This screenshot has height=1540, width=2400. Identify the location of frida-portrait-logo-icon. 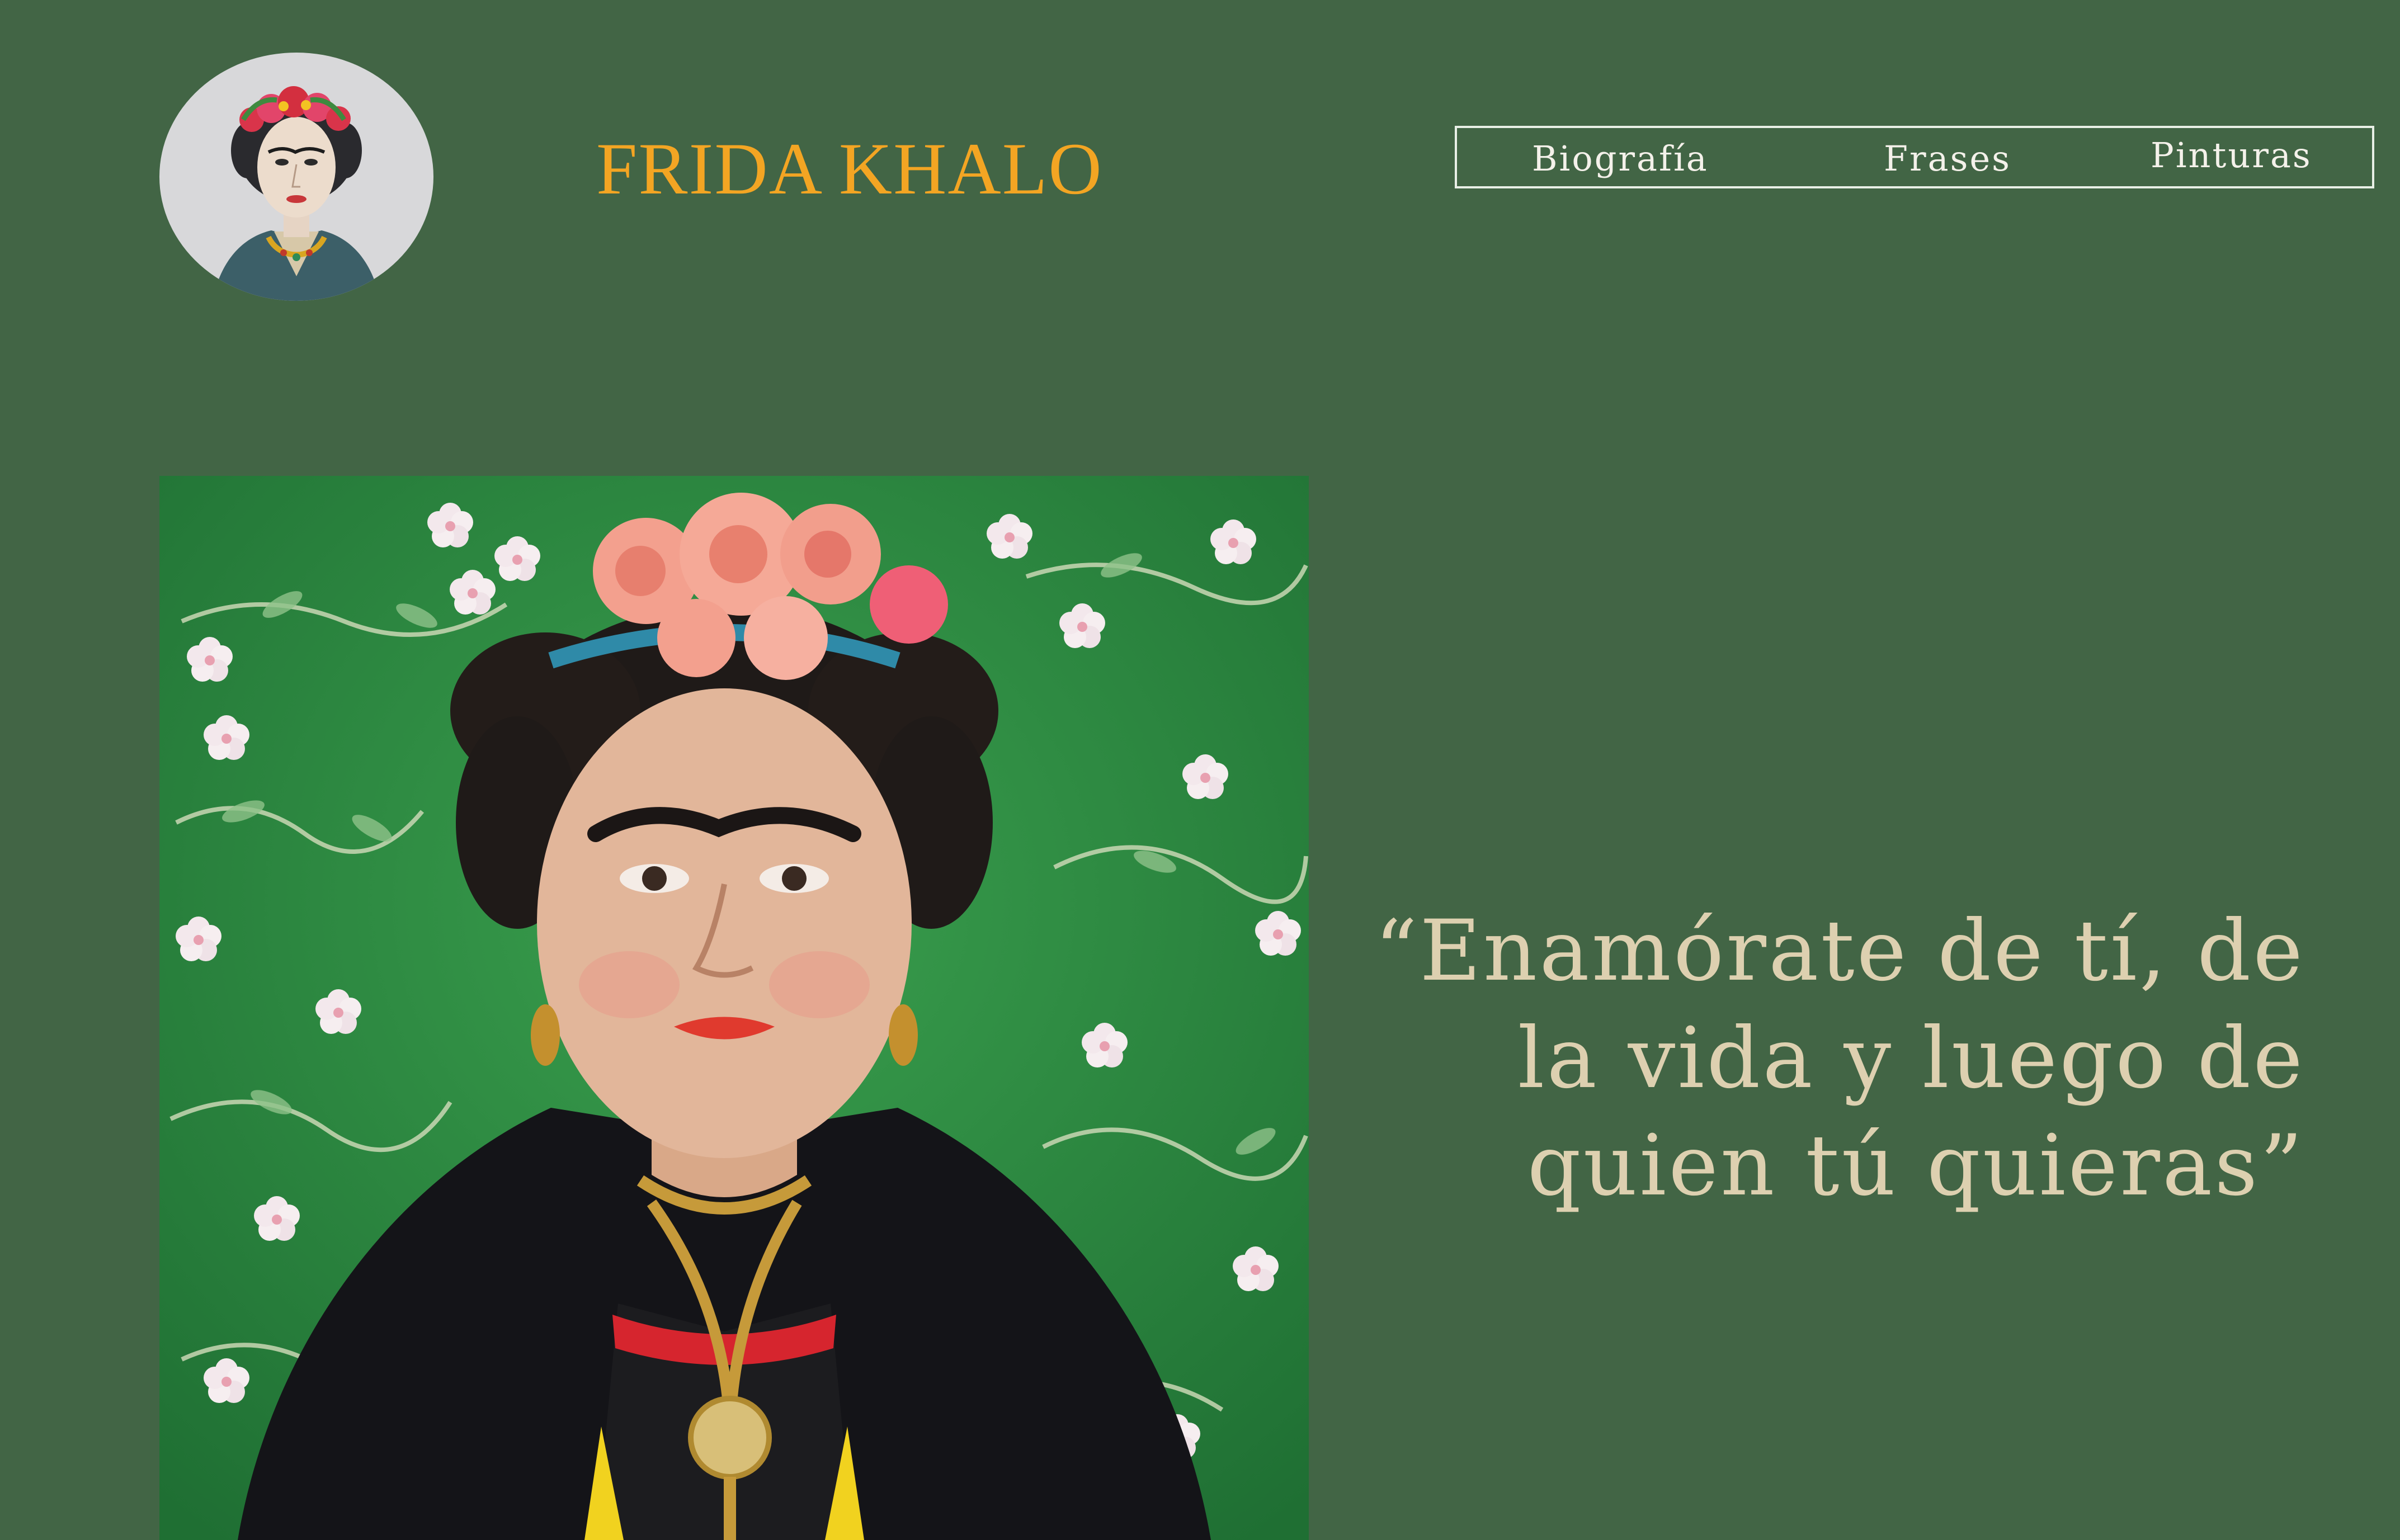
(297, 193).